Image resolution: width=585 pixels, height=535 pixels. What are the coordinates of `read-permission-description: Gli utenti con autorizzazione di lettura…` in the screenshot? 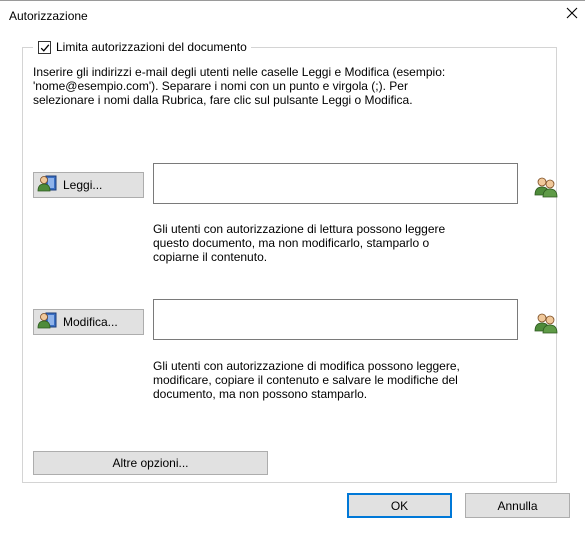 It's located at (299, 243).